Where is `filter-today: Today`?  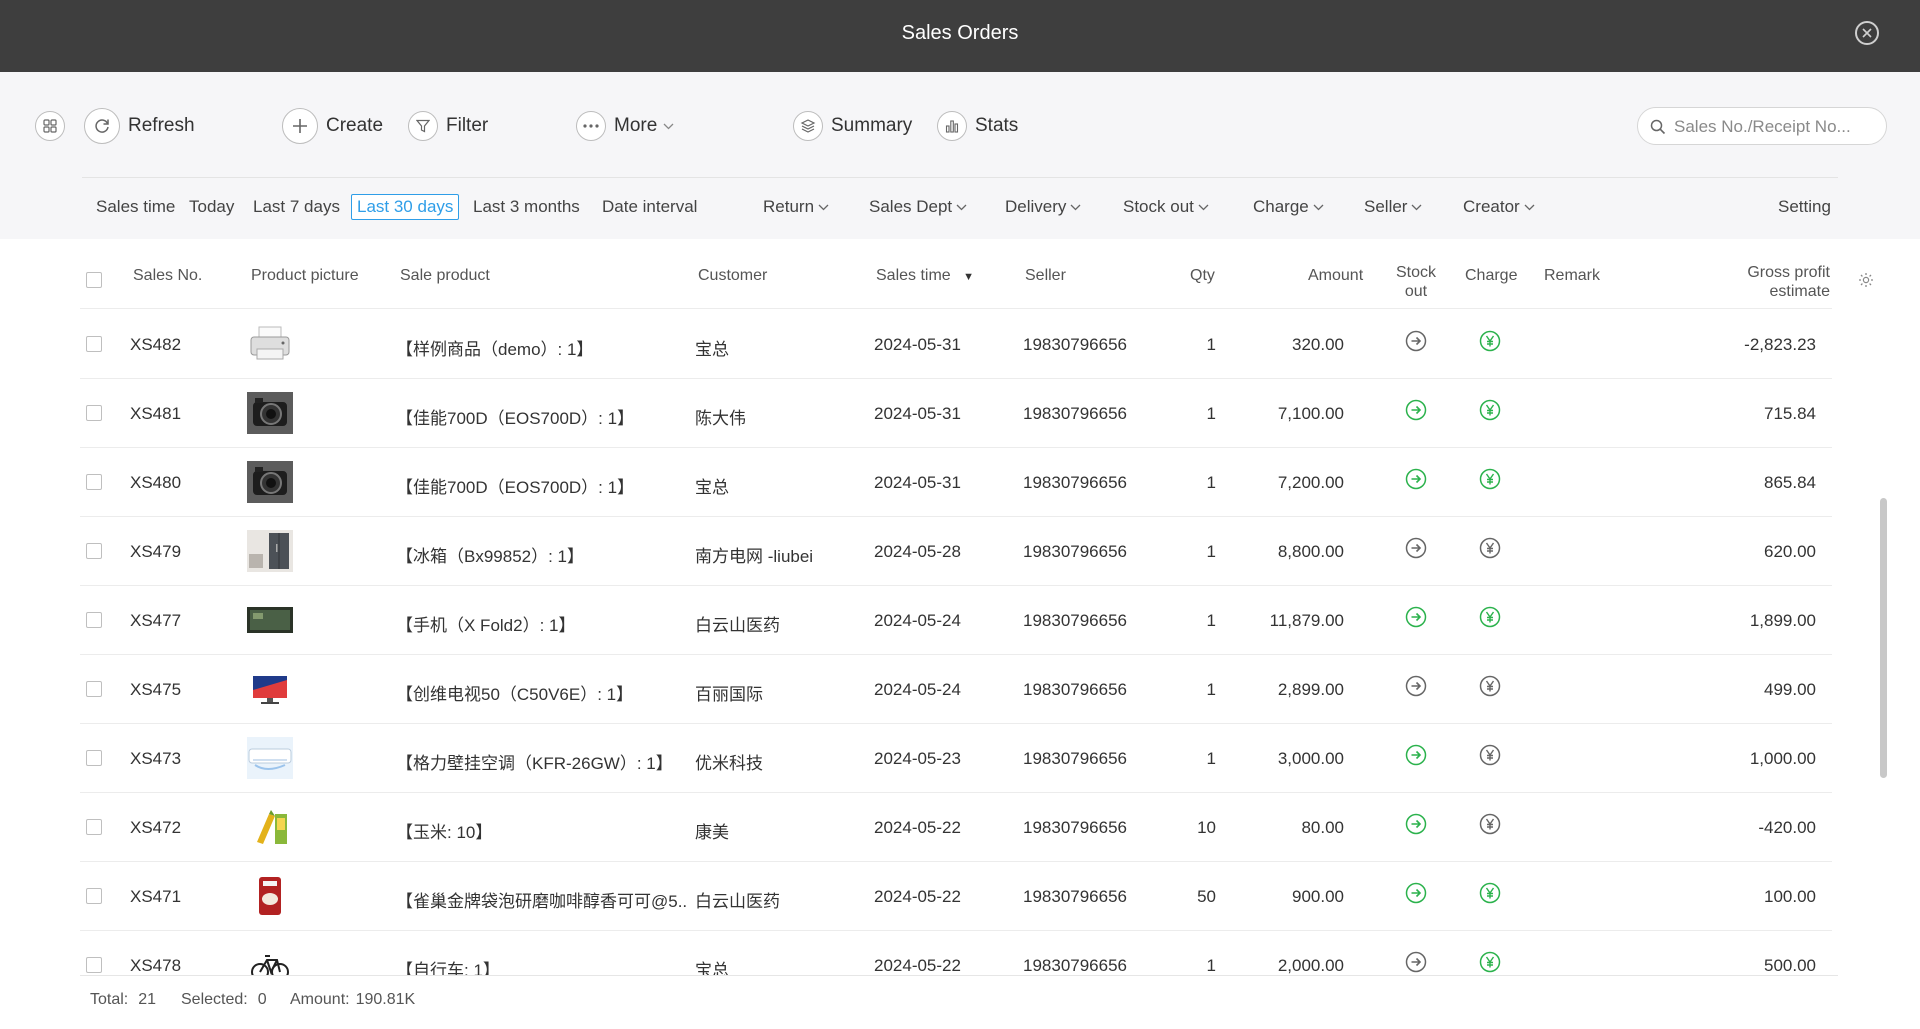
filter-today: Today is located at coordinates (211, 207).